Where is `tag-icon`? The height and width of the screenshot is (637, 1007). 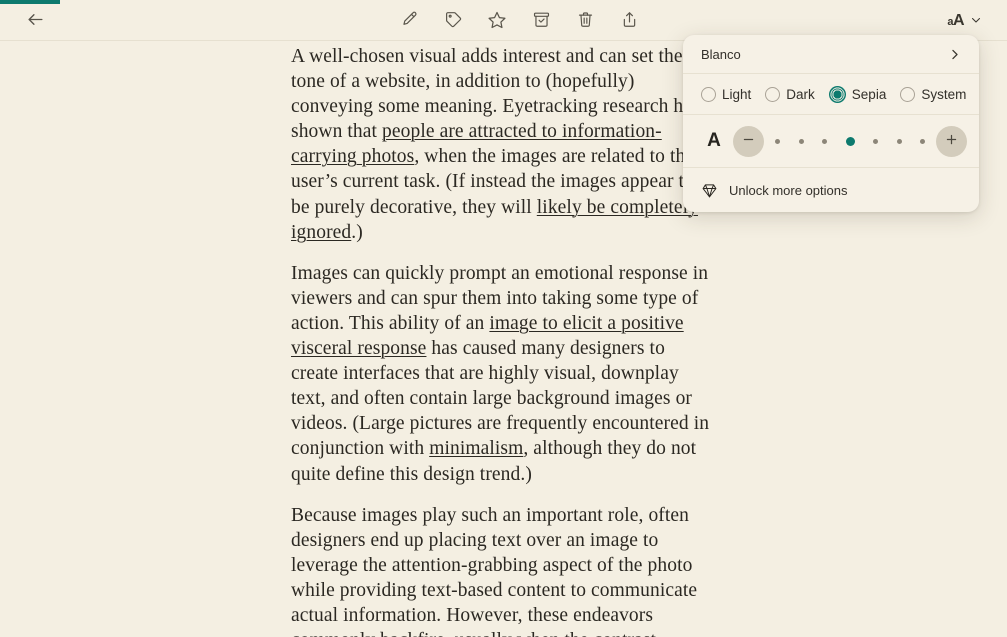
tag-icon is located at coordinates (453, 21).